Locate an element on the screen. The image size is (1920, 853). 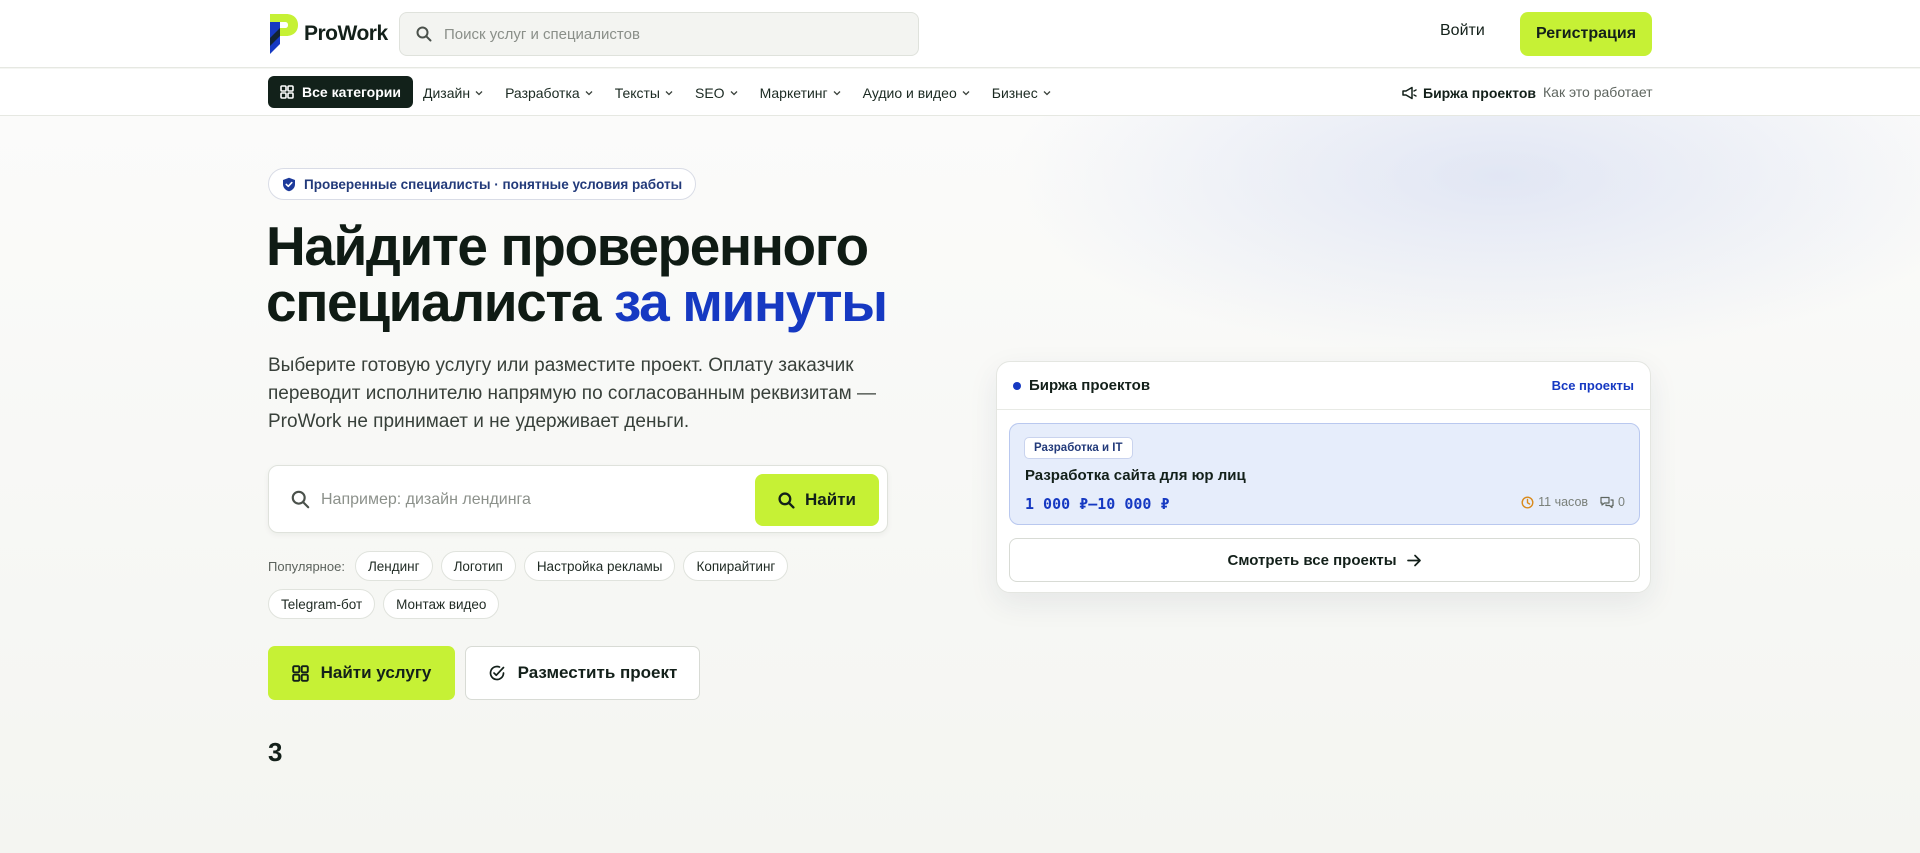
view-all-projects-button: Смотреть все проекты is located at coordinates (1324, 560).